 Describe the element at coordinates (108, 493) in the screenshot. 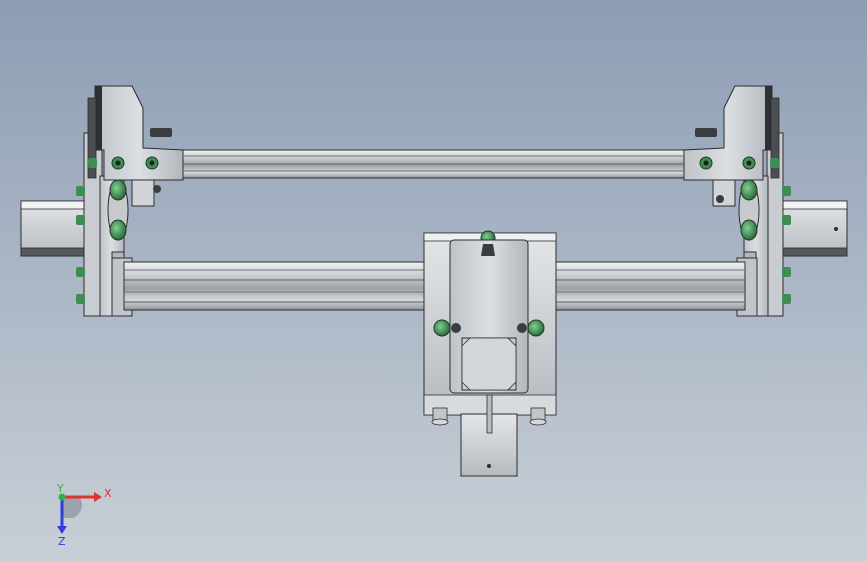

I see `triad-x-label: X` at that location.